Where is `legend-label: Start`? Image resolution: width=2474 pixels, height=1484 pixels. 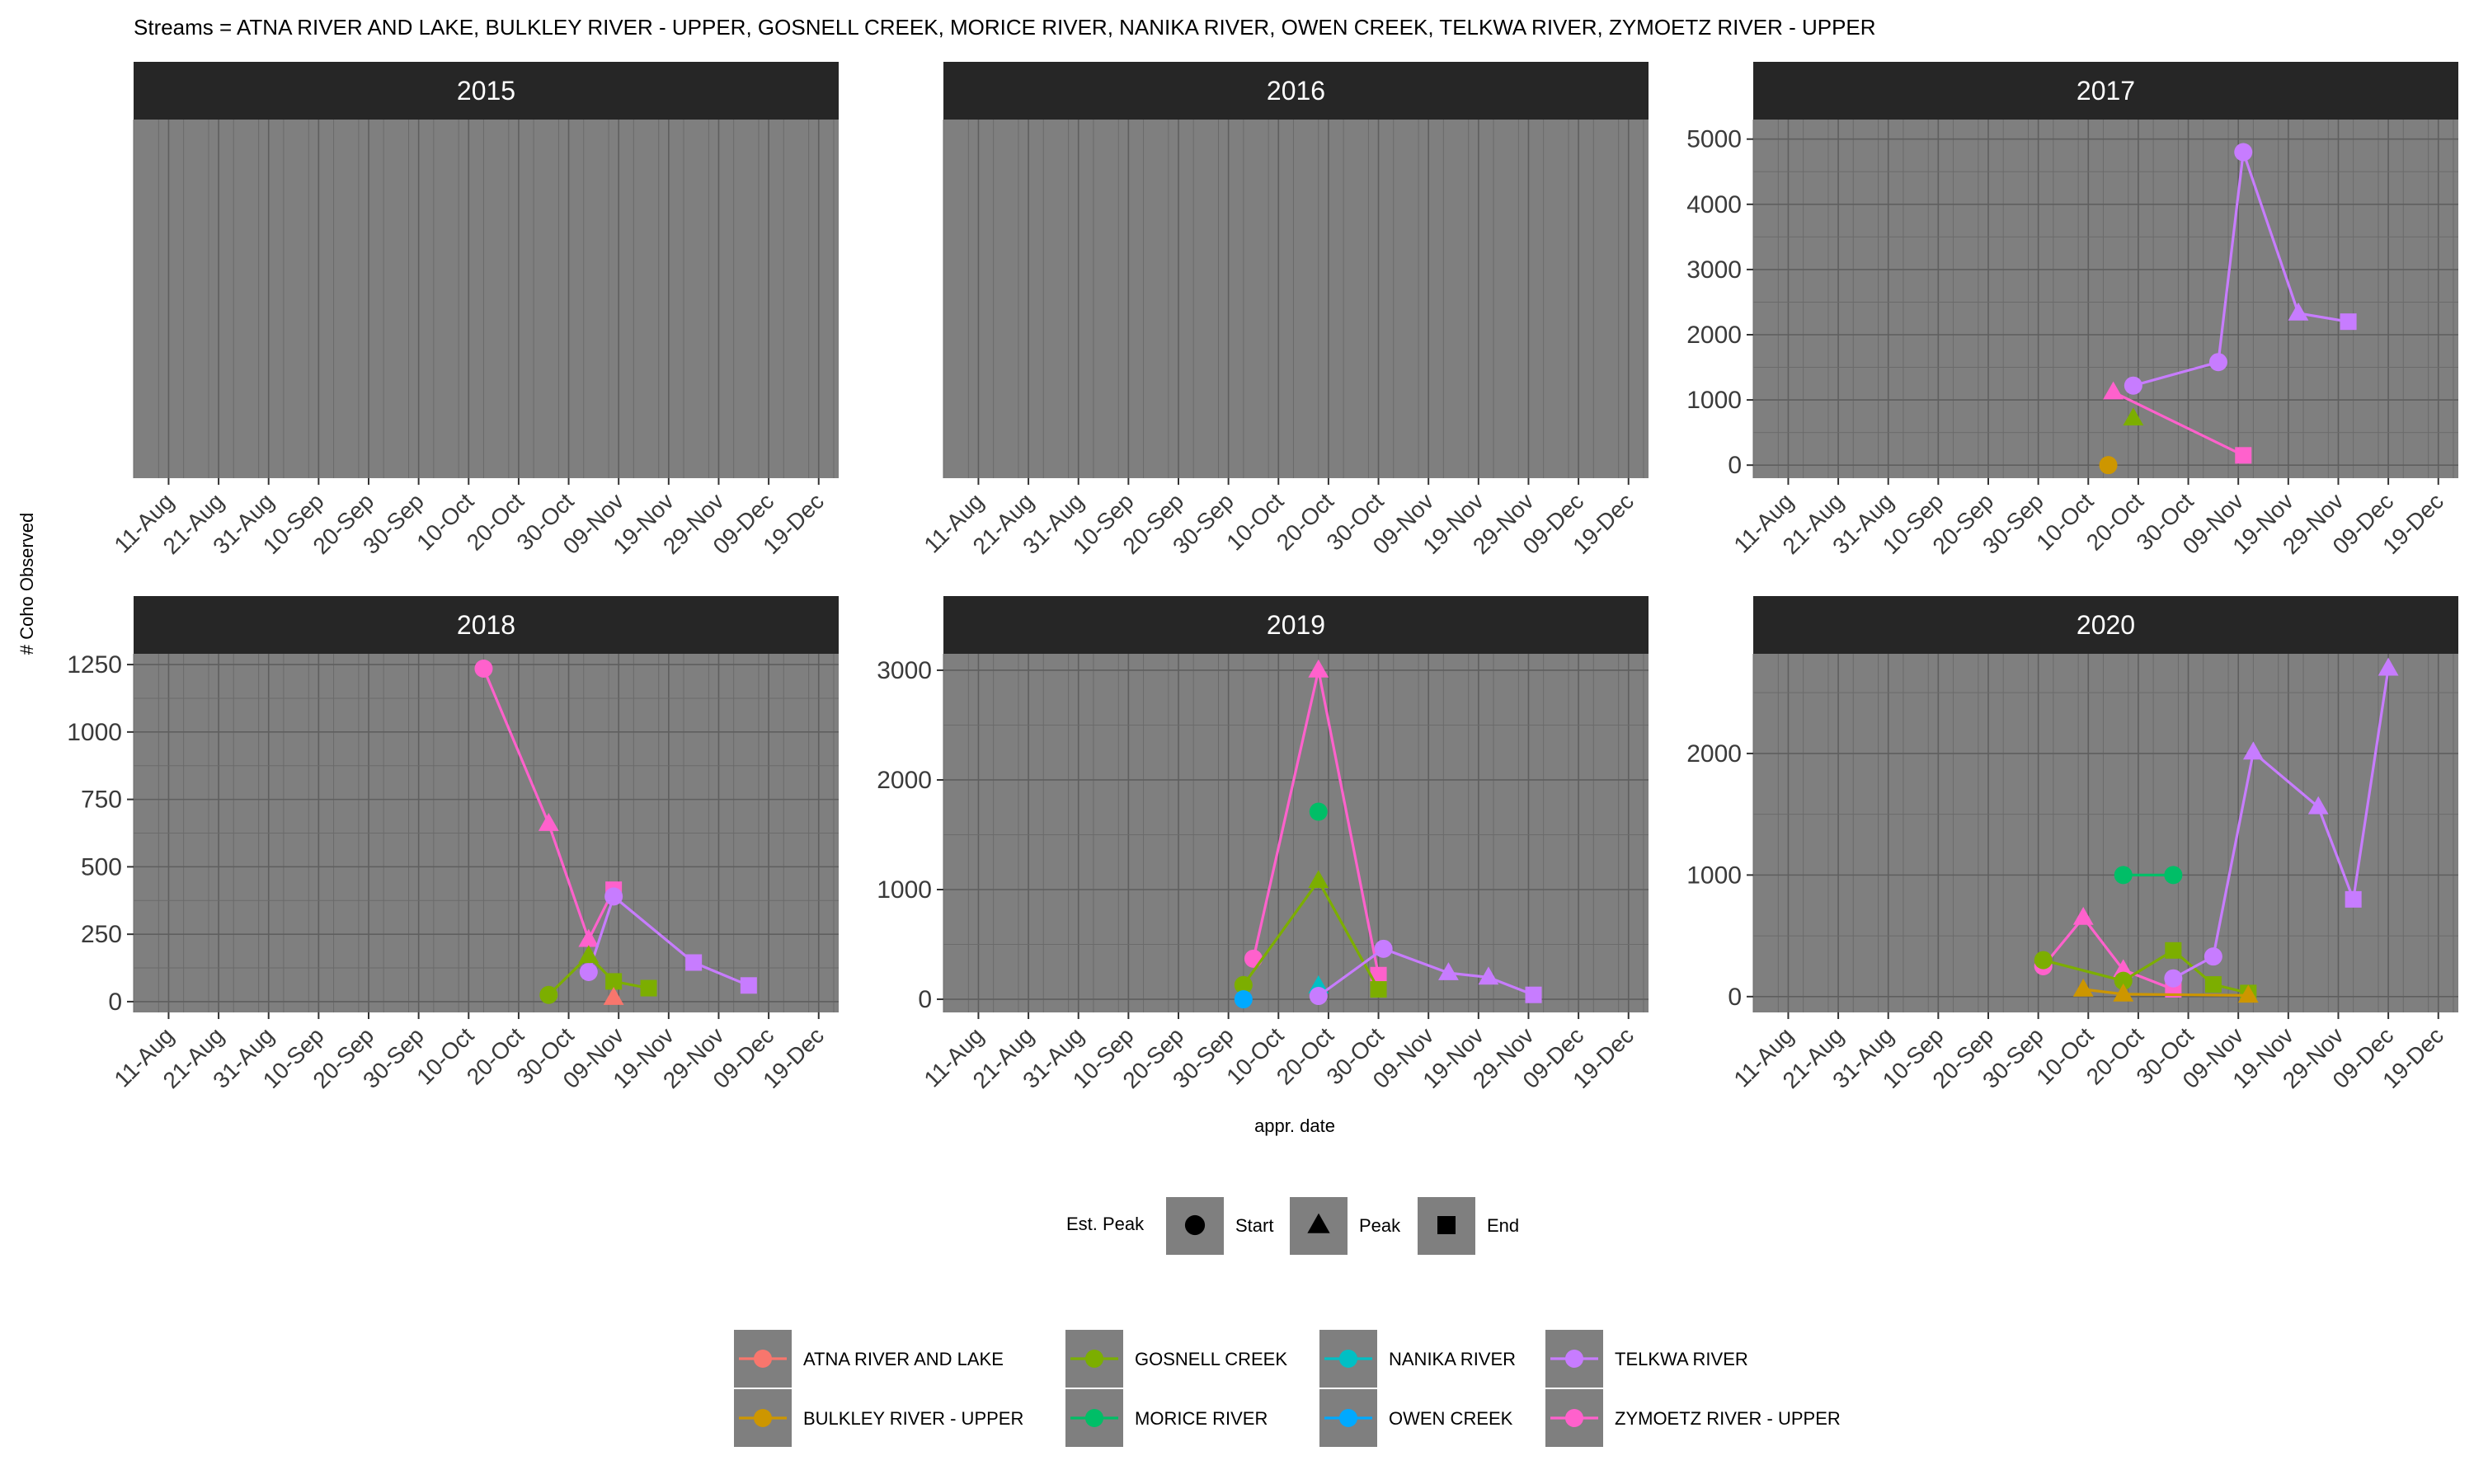 legend-label: Start is located at coordinates (1254, 1225).